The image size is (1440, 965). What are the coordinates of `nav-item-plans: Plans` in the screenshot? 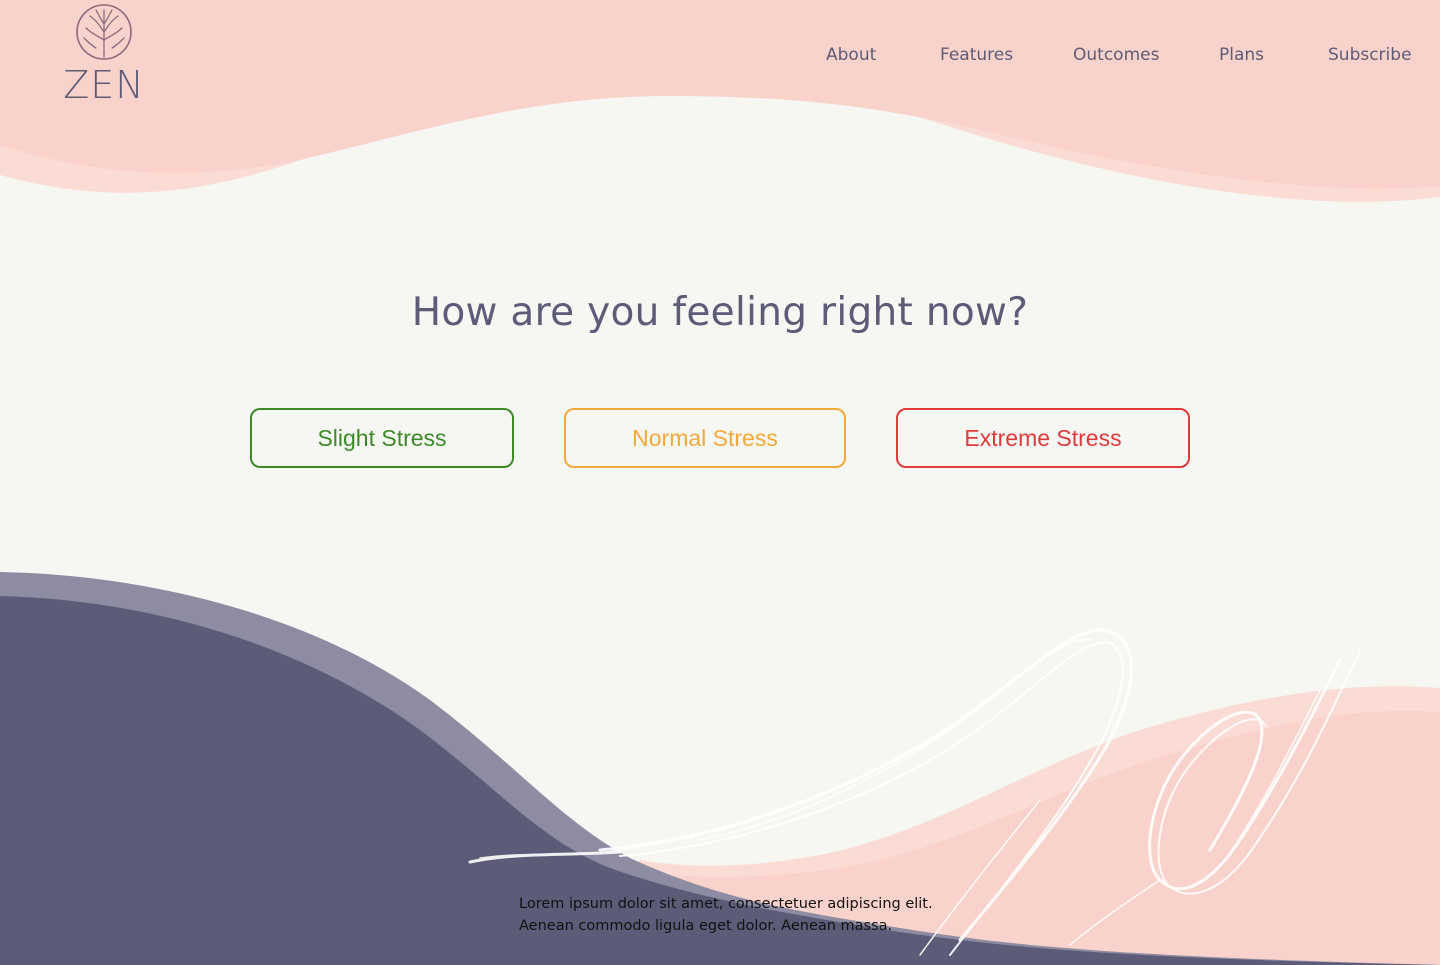 It's located at (1241, 55).